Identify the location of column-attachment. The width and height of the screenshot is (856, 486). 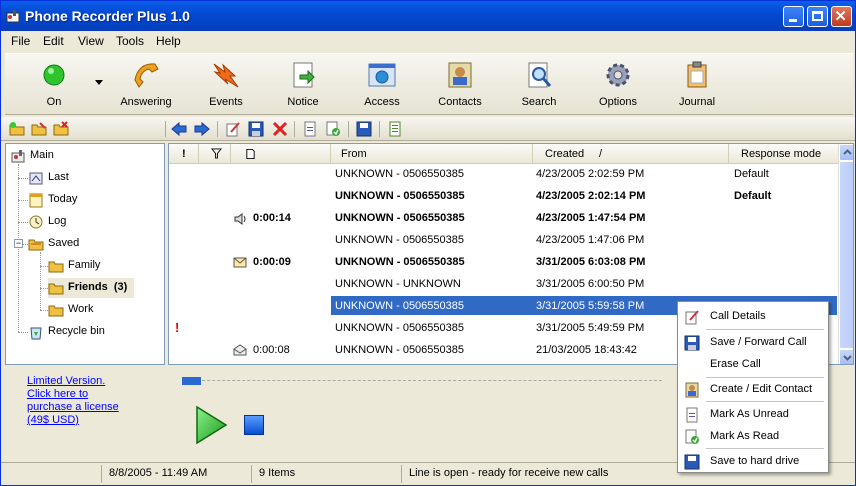
(281, 154).